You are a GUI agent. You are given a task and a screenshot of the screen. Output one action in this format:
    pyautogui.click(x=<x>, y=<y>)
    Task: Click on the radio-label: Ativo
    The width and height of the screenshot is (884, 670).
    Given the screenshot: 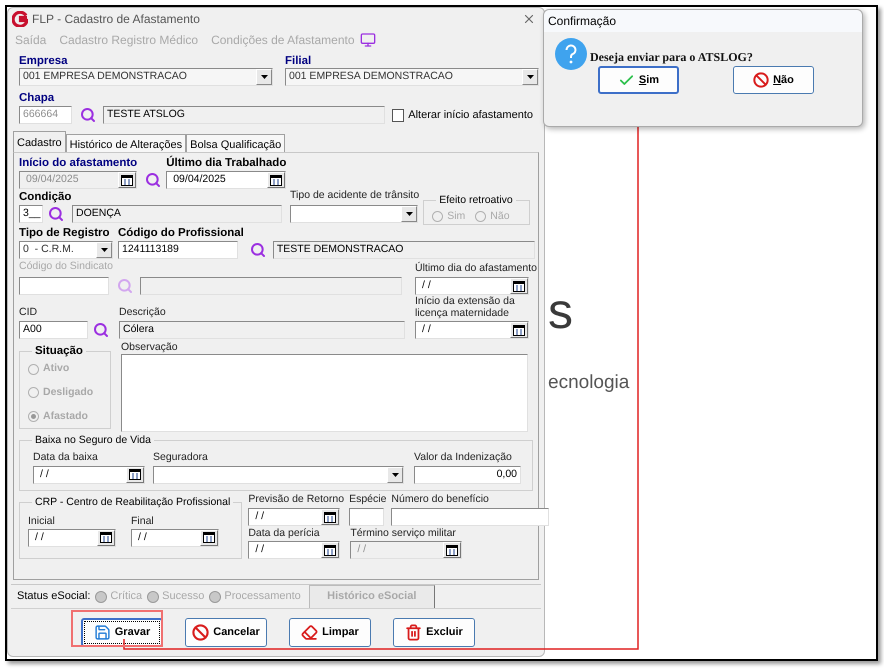 What is the action you would take?
    pyautogui.click(x=56, y=368)
    